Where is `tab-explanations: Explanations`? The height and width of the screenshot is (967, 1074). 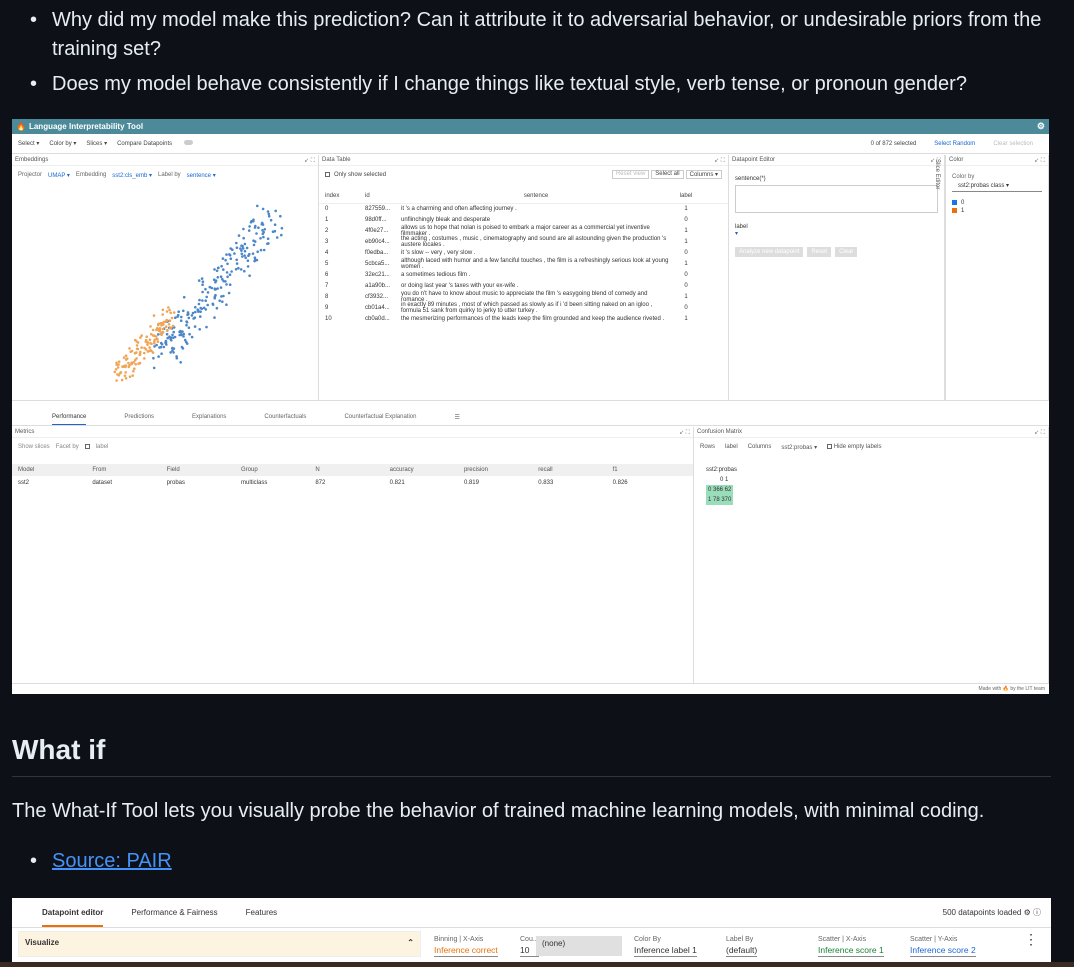 tab-explanations: Explanations is located at coordinates (209, 419).